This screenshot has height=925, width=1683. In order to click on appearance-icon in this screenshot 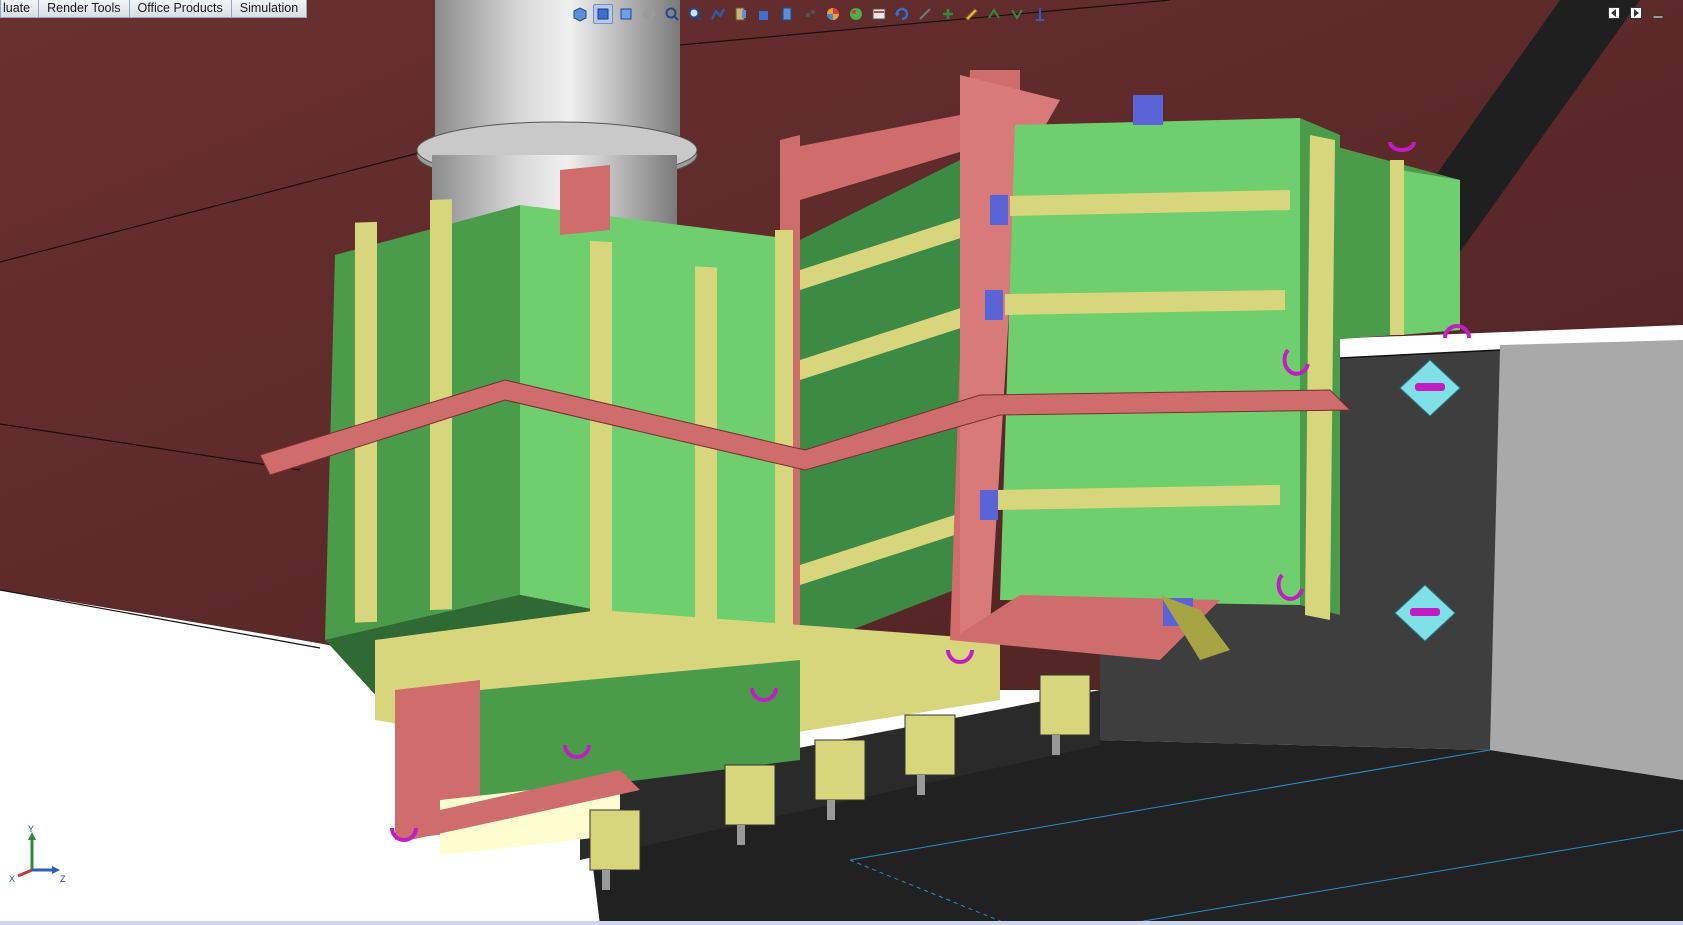, I will do `click(810, 14)`.